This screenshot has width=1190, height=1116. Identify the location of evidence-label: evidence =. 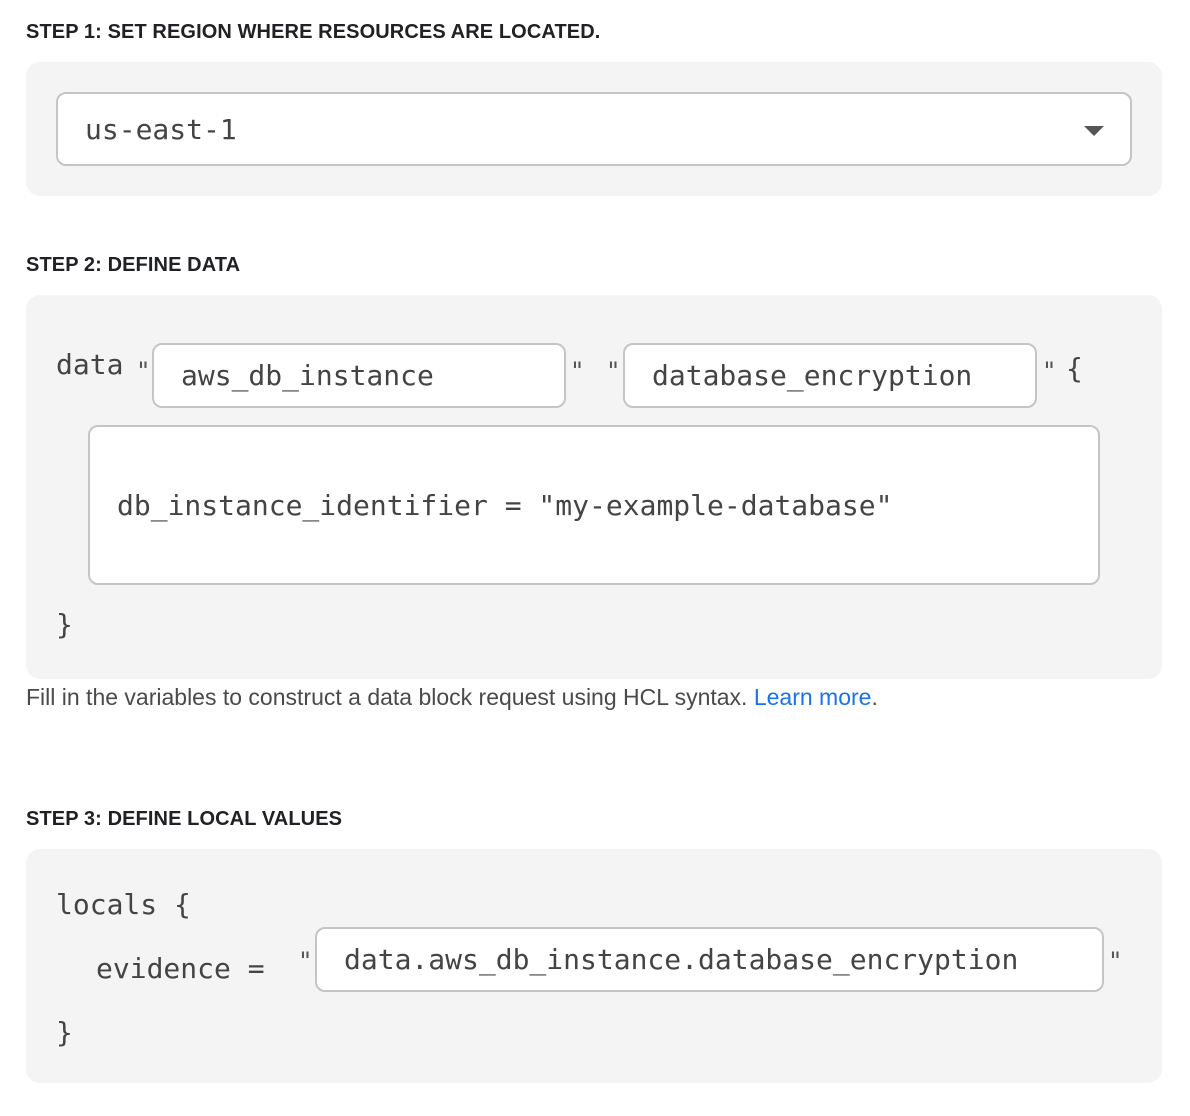
(180, 968).